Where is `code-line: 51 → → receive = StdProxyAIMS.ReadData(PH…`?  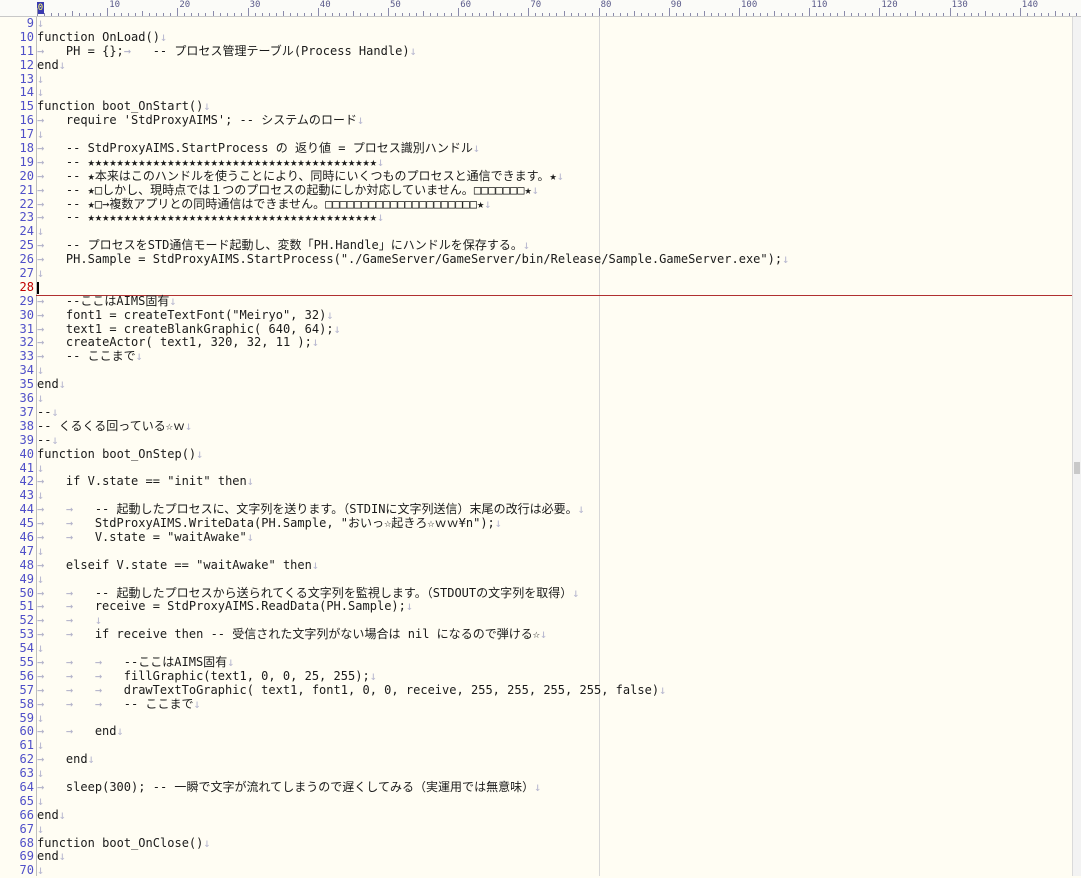 code-line: 51 → → receive = StdProxyAIMS.ReadData(PH… is located at coordinates (540, 606).